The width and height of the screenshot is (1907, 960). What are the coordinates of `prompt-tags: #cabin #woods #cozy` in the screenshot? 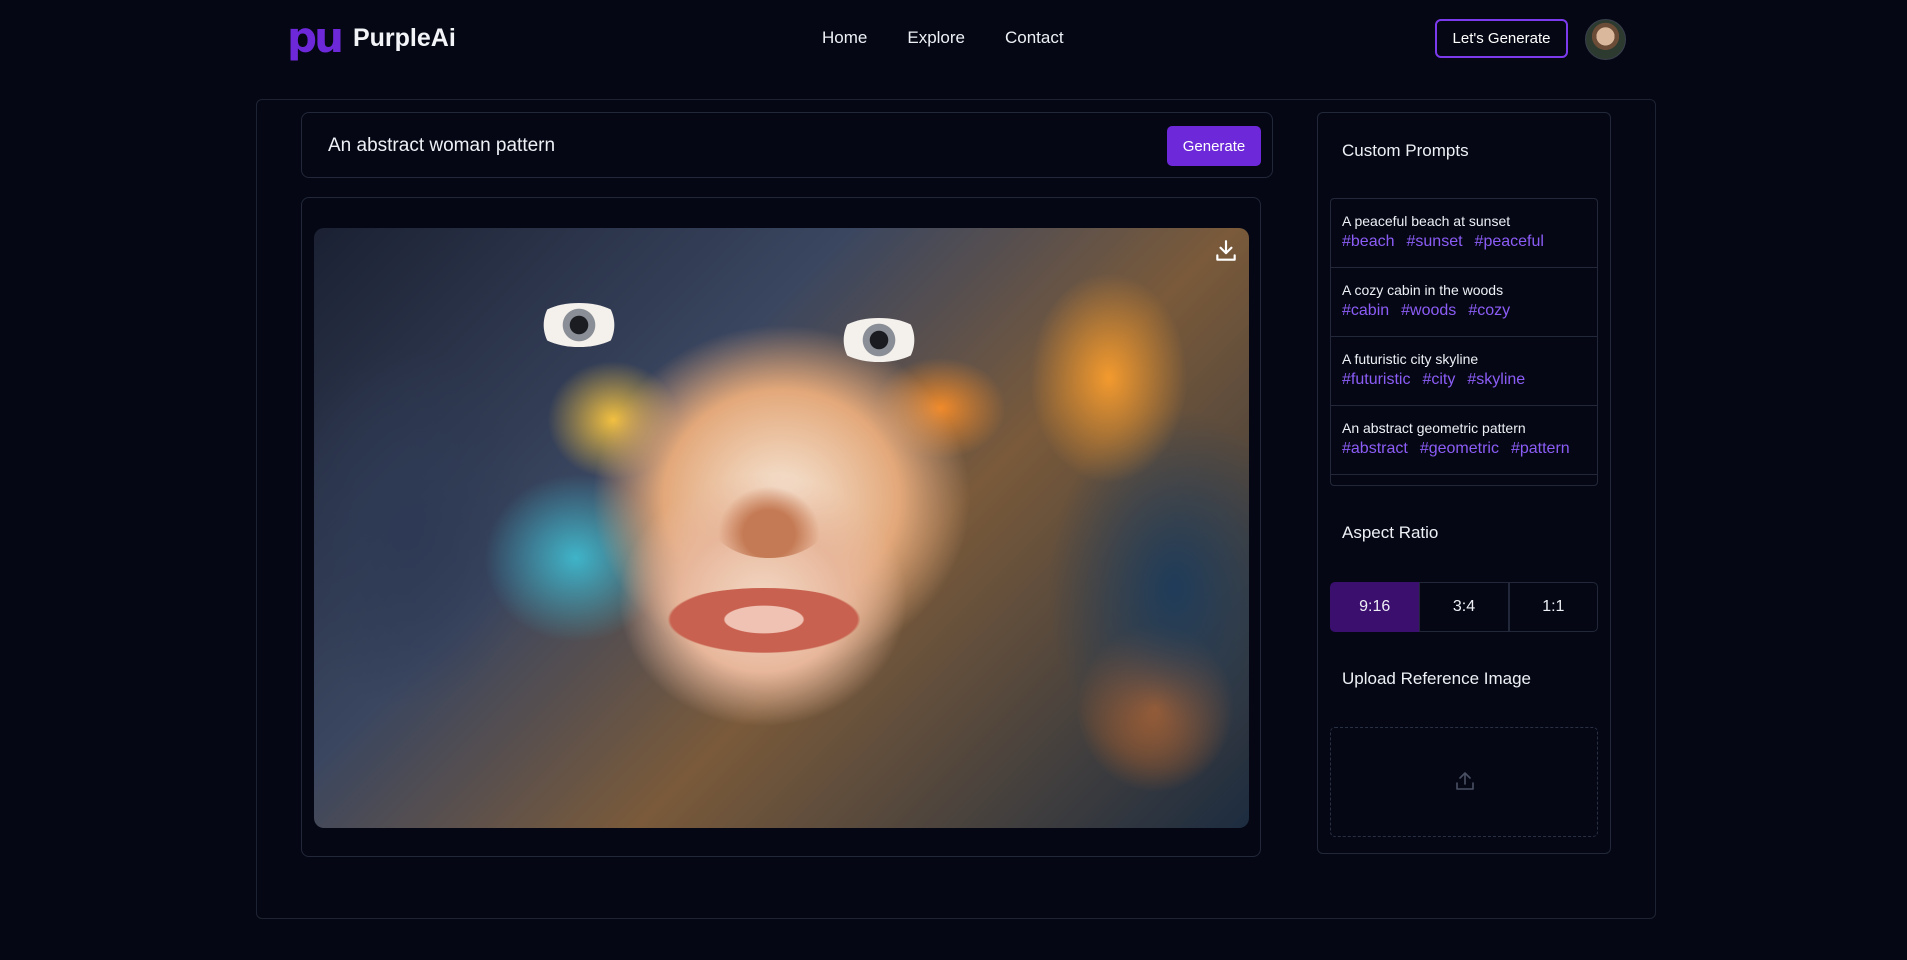 It's located at (1464, 311).